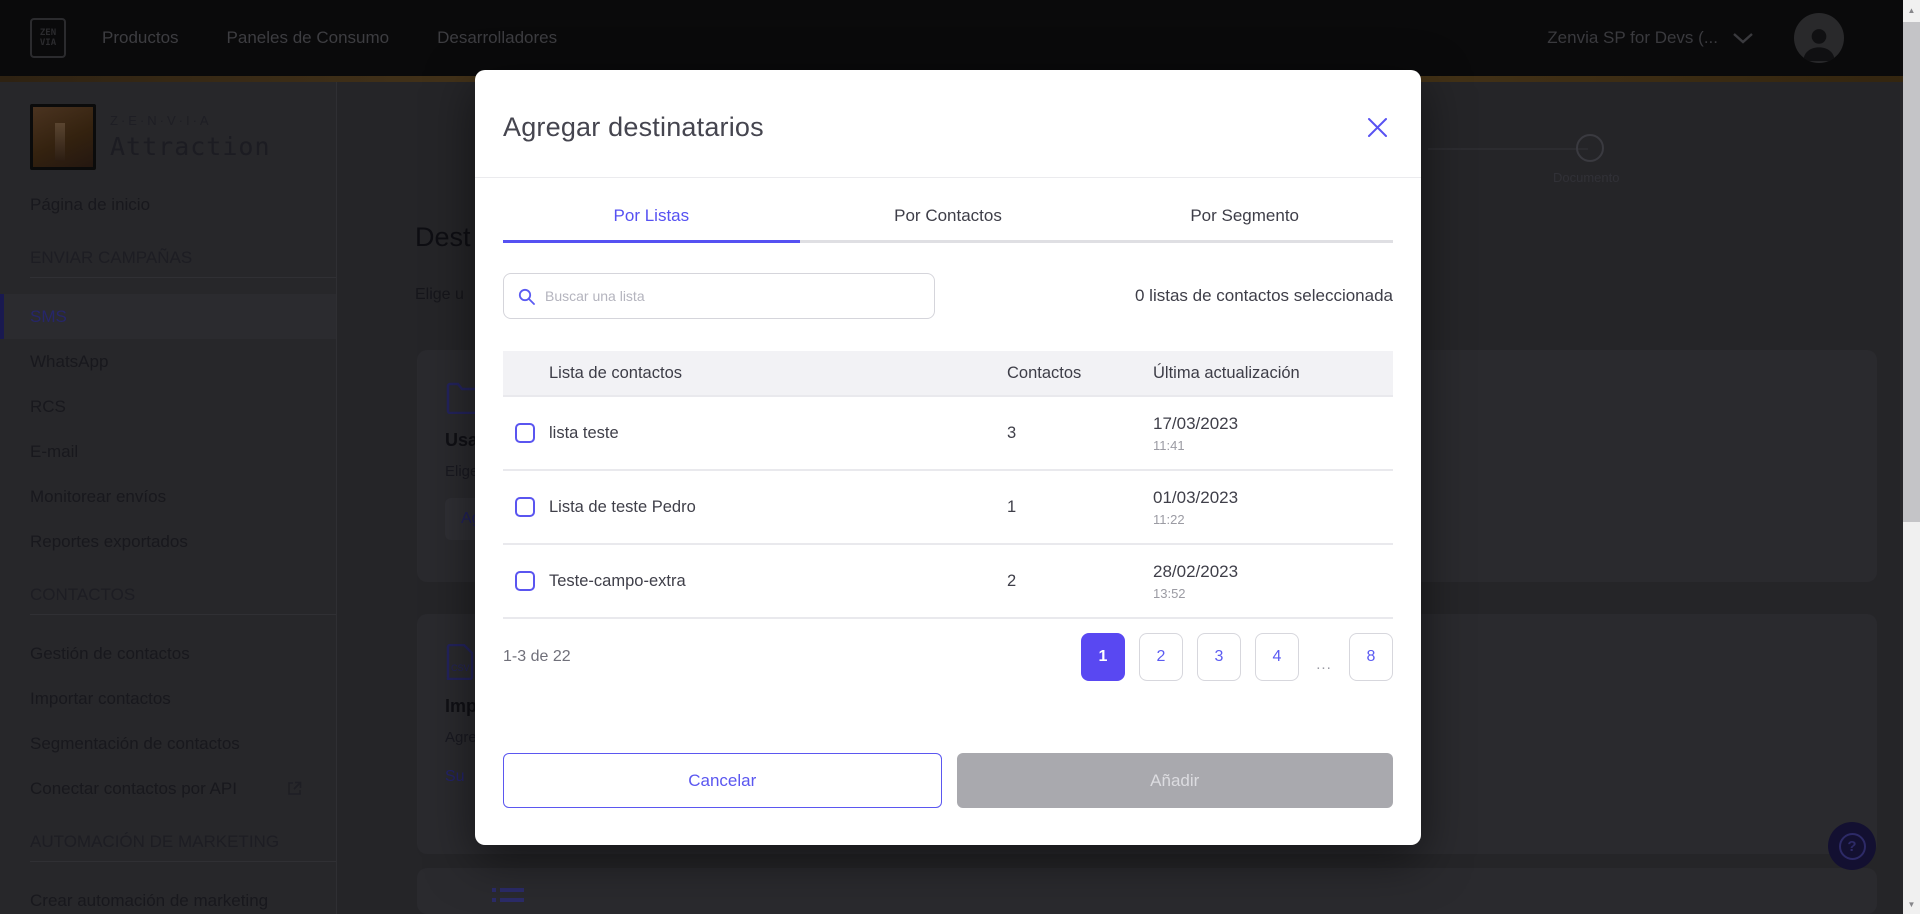  I want to click on update-date: 17/03/2023, so click(1196, 423).